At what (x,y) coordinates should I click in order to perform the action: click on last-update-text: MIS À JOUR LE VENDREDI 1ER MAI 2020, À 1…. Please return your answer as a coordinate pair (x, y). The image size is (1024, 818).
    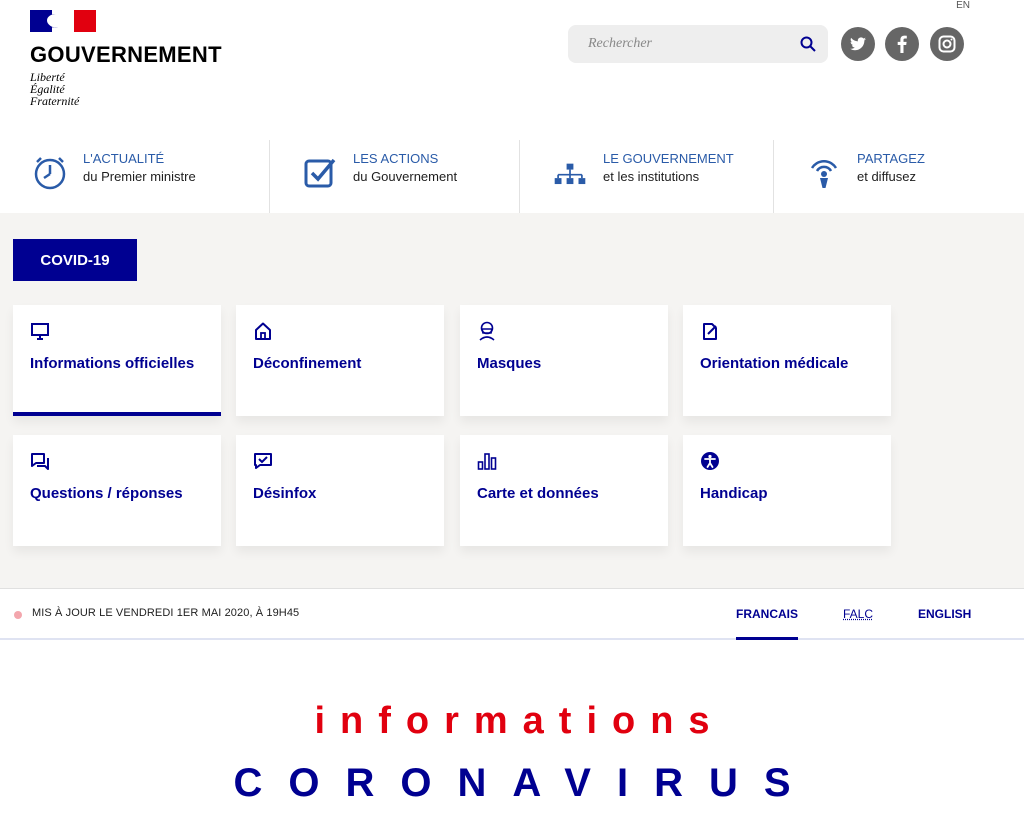
    Looking at the image, I should click on (166, 613).